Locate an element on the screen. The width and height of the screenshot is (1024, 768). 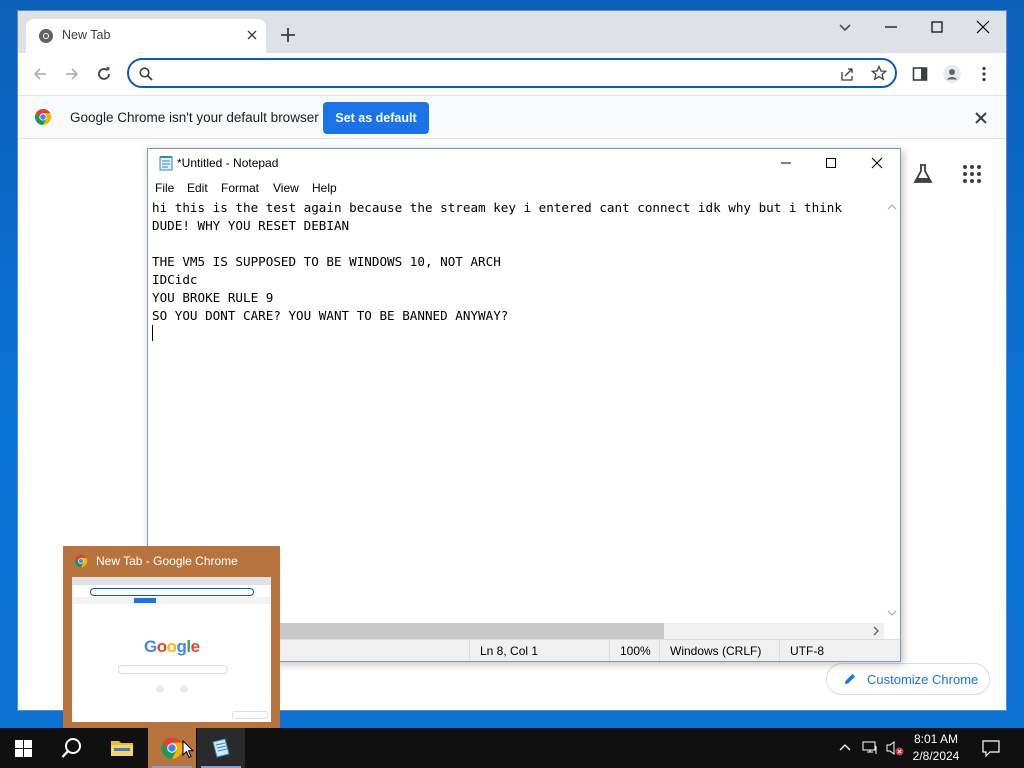
address-bar is located at coordinates (512, 73).